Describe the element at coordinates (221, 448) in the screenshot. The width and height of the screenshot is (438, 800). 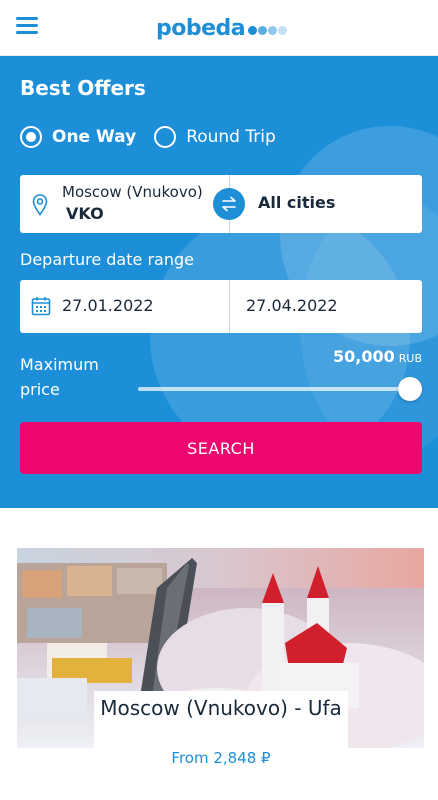
I see `search-button: SEARCH` at that location.